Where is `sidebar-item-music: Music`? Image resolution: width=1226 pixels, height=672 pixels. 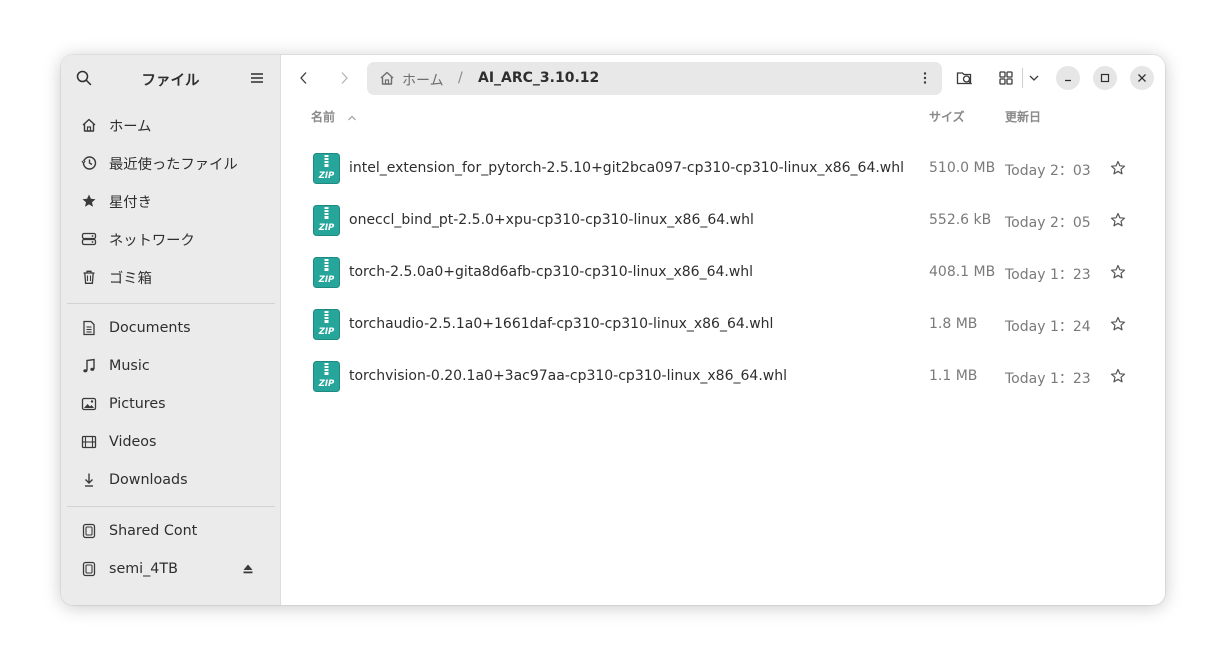 sidebar-item-music: Music is located at coordinates (171, 366).